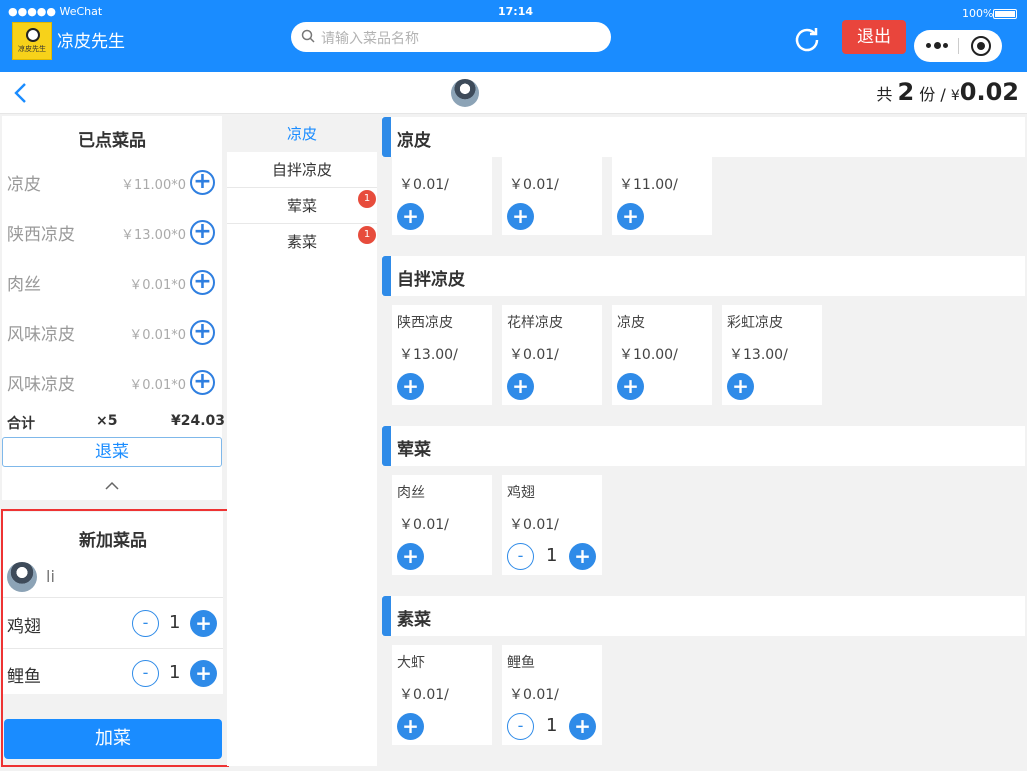  Describe the element at coordinates (112, 452) in the screenshot. I see `refund-button: 退菜` at that location.